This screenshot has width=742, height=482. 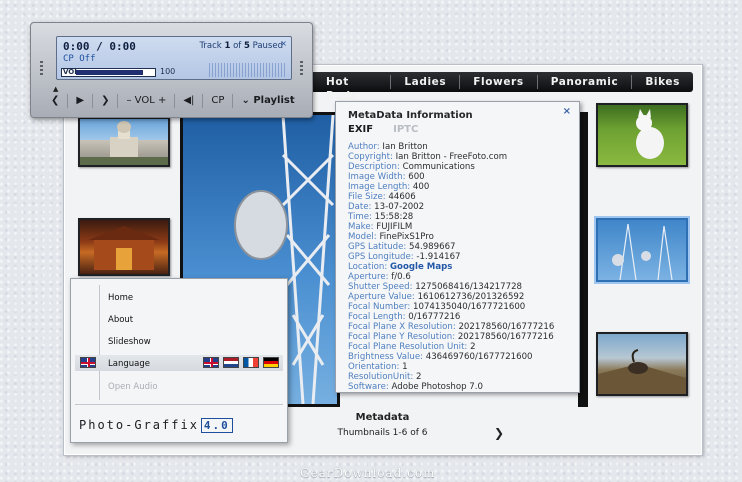 I want to click on thumbnail-capitol, so click(x=124, y=142).